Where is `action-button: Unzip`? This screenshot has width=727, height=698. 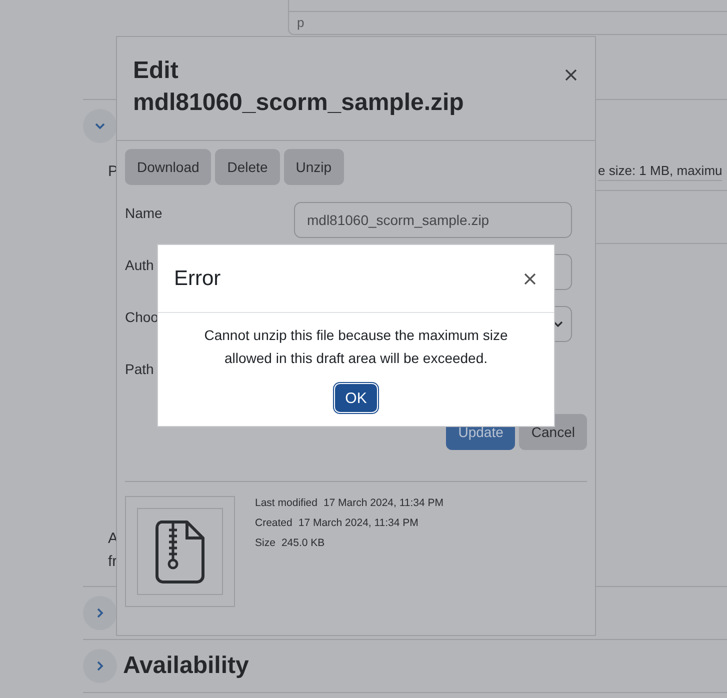
action-button: Unzip is located at coordinates (314, 167).